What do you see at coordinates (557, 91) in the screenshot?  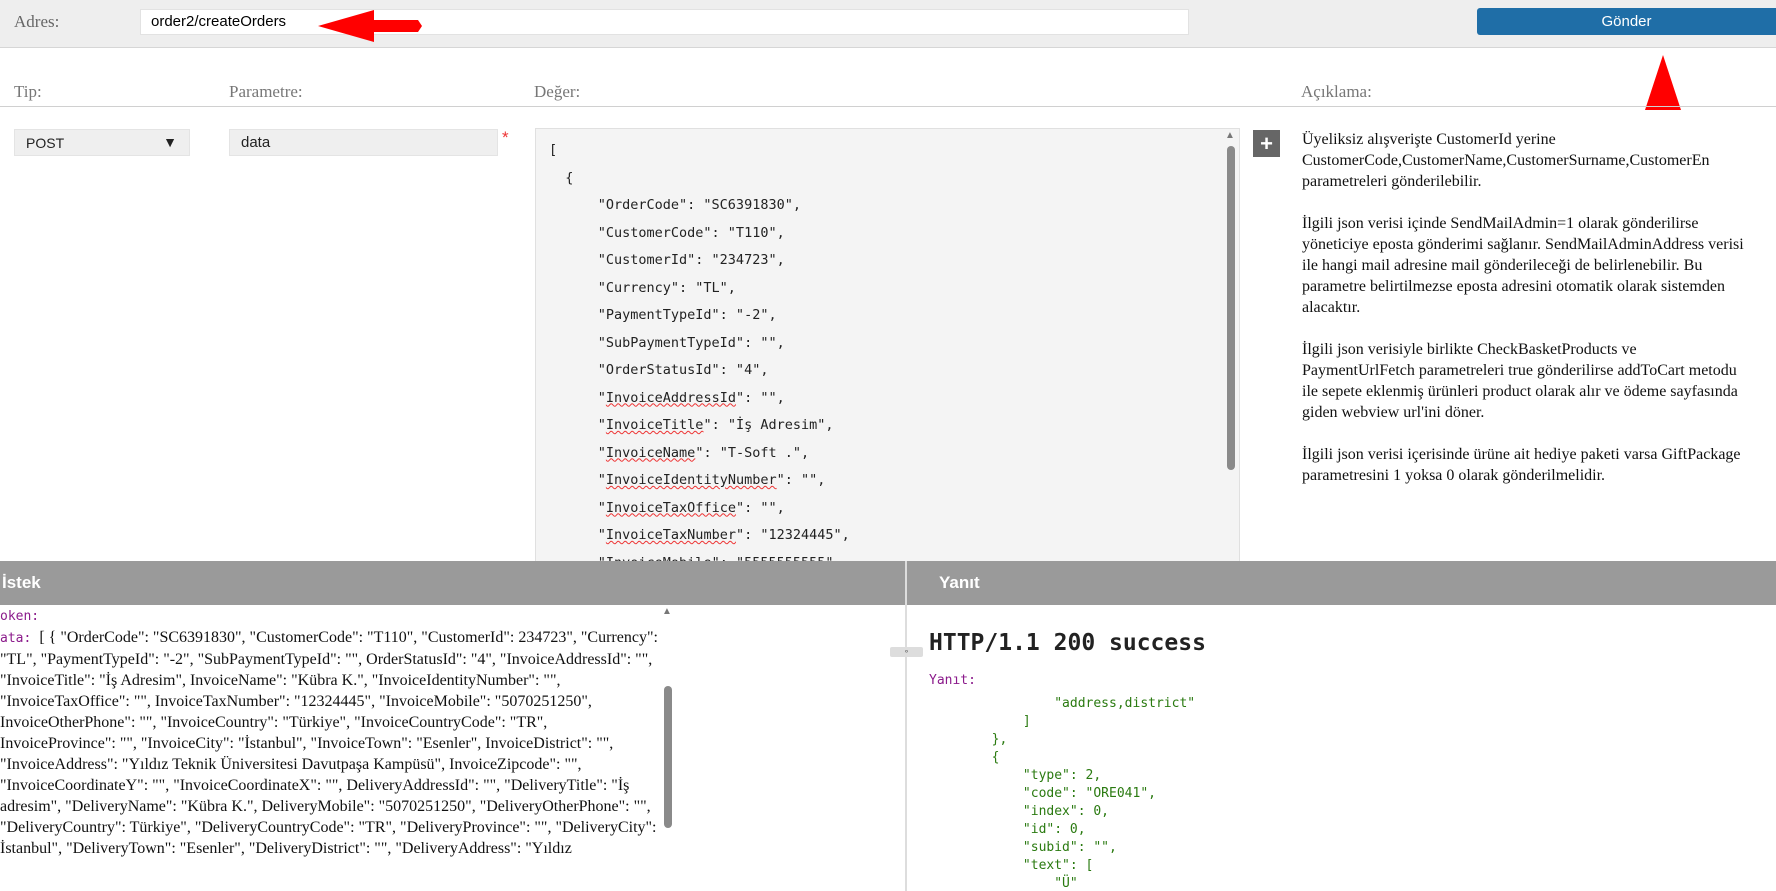 I see `value-header: Değer:` at bounding box center [557, 91].